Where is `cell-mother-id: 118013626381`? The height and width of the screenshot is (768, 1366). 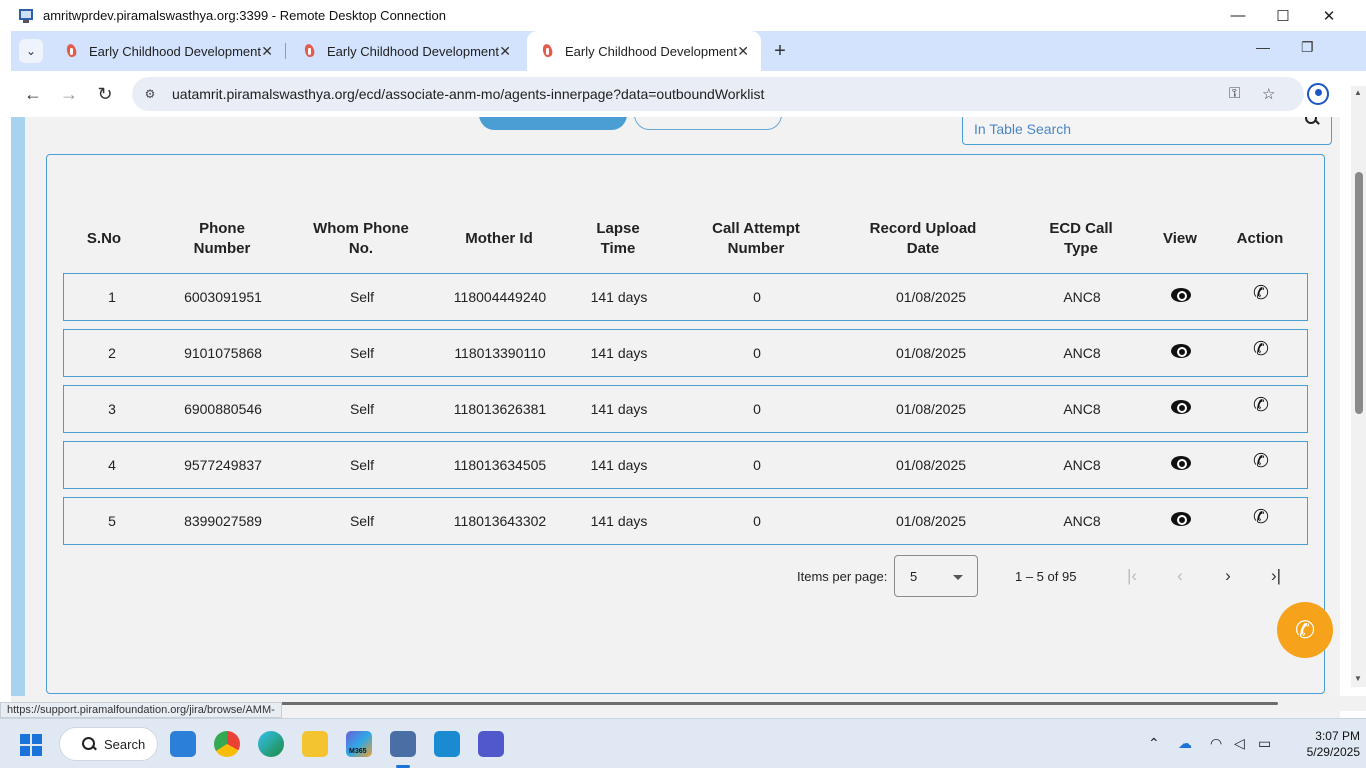 cell-mother-id: 118013626381 is located at coordinates (500, 409).